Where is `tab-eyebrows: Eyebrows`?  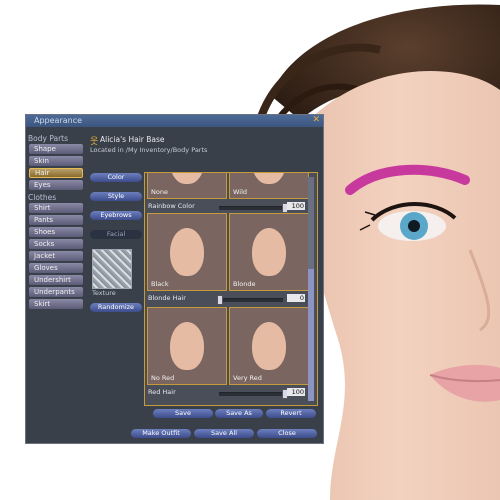 tab-eyebrows: Eyebrows is located at coordinates (116, 215).